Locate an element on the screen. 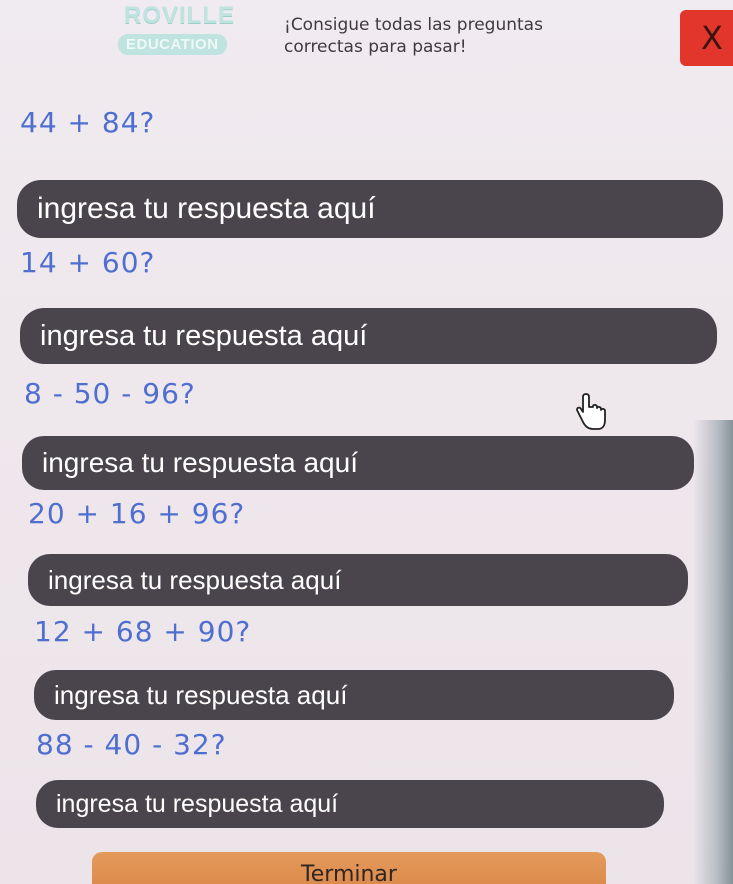  close-icon: X is located at coordinates (712, 38).